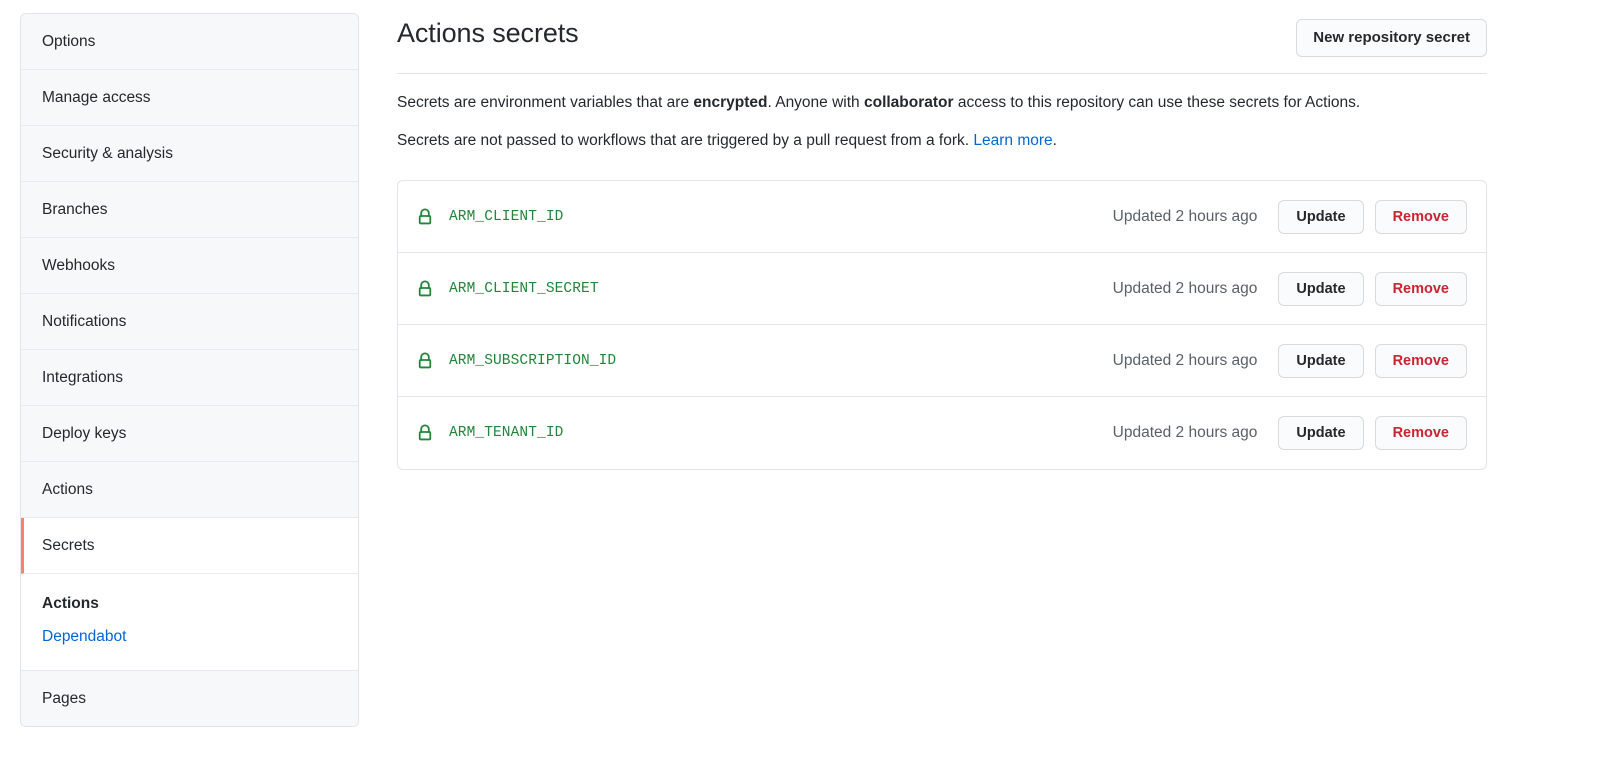  I want to click on secret-name: ARM_SUBSCRIPTION_ID, so click(533, 360).